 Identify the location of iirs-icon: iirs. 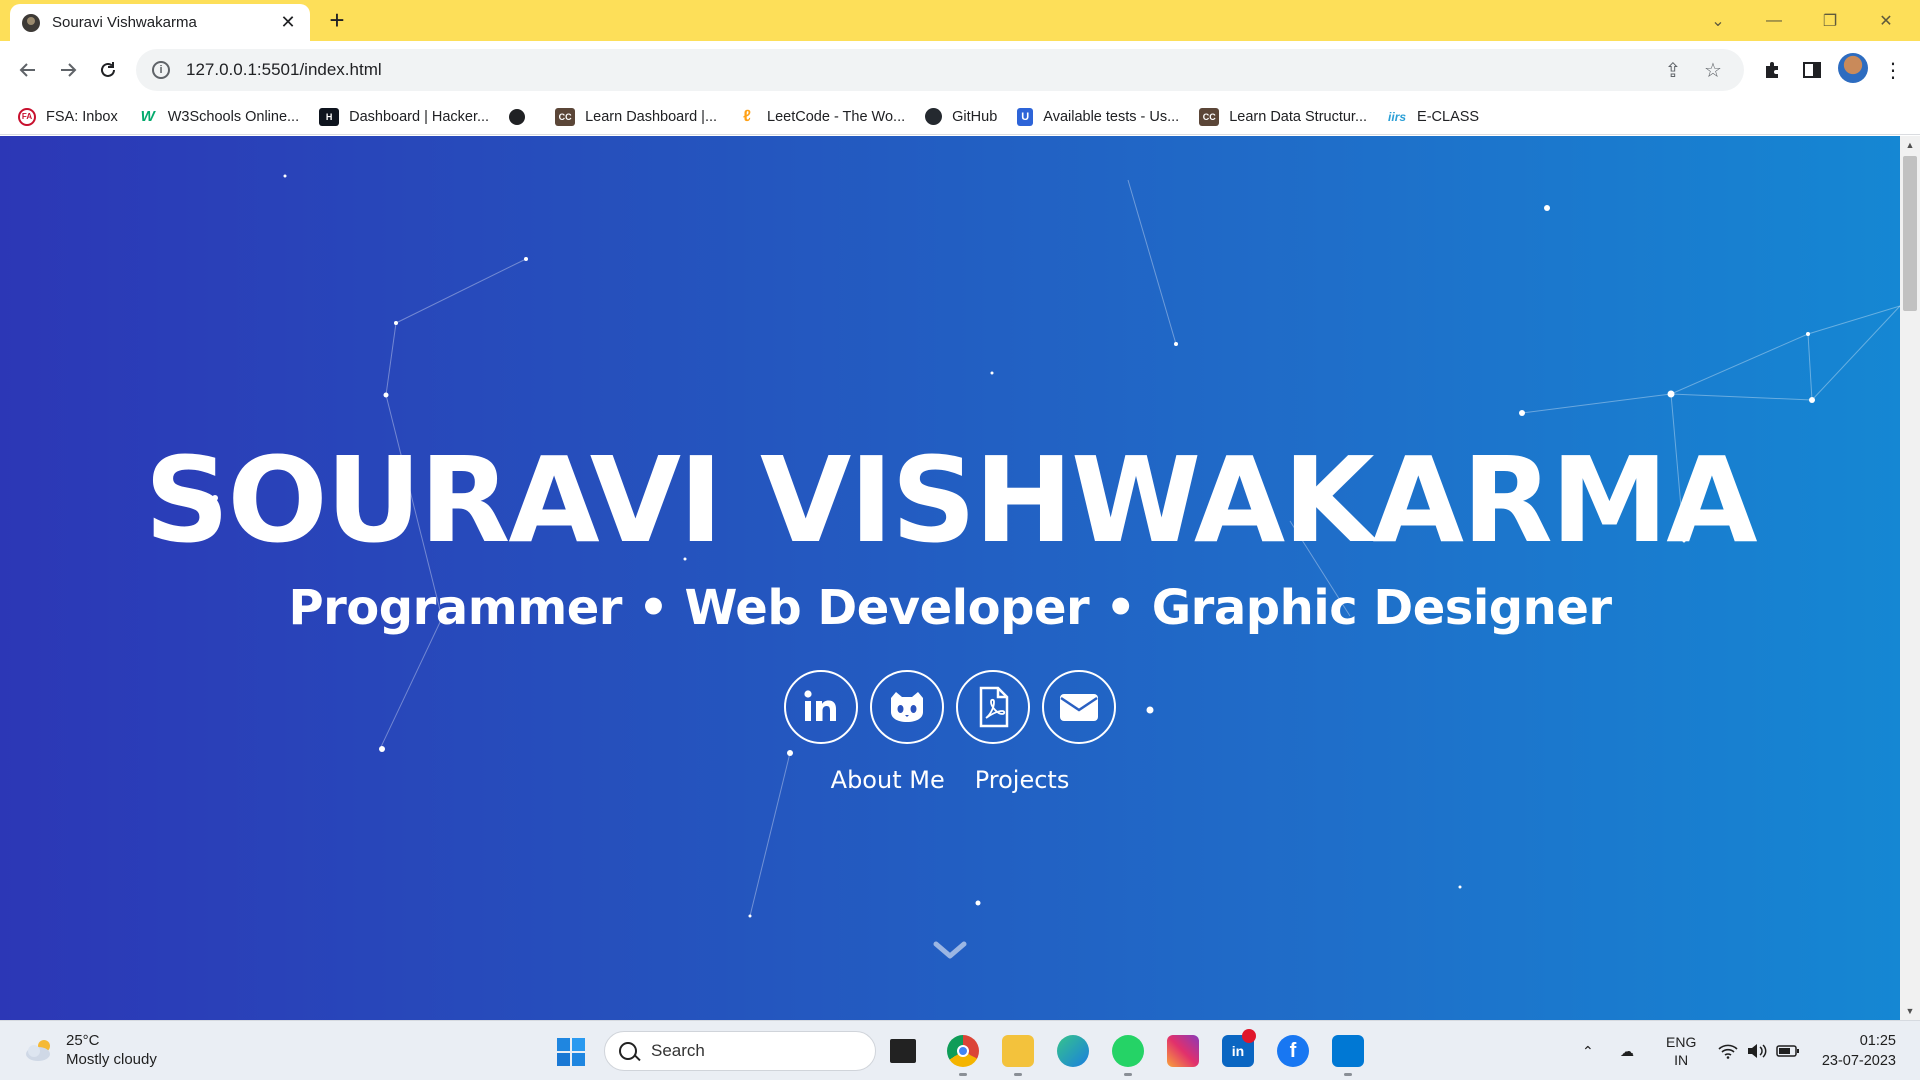
(1397, 116).